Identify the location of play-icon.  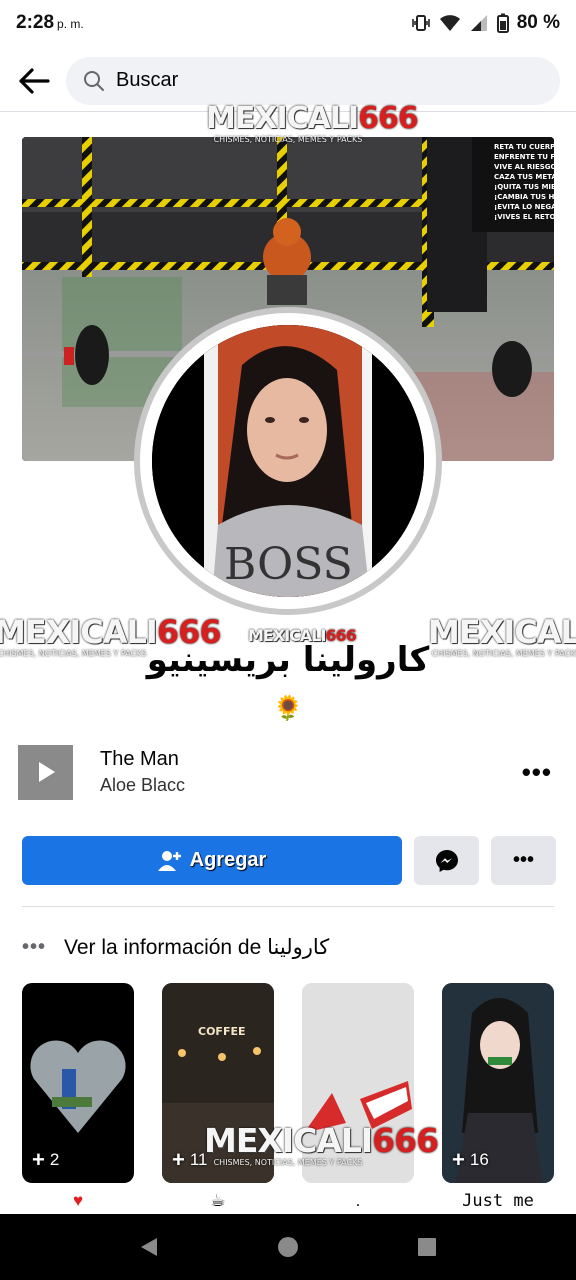
(46, 772).